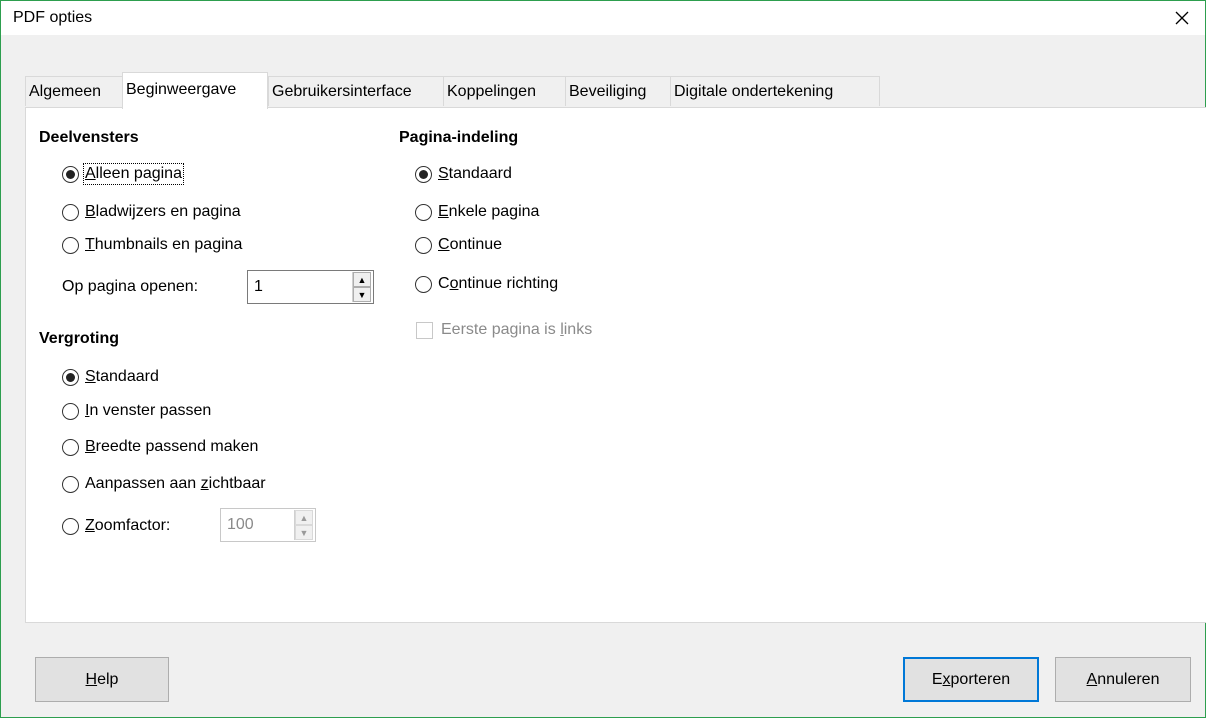 This screenshot has width=1206, height=718. I want to click on zoom-factor-value: 100, so click(240, 524).